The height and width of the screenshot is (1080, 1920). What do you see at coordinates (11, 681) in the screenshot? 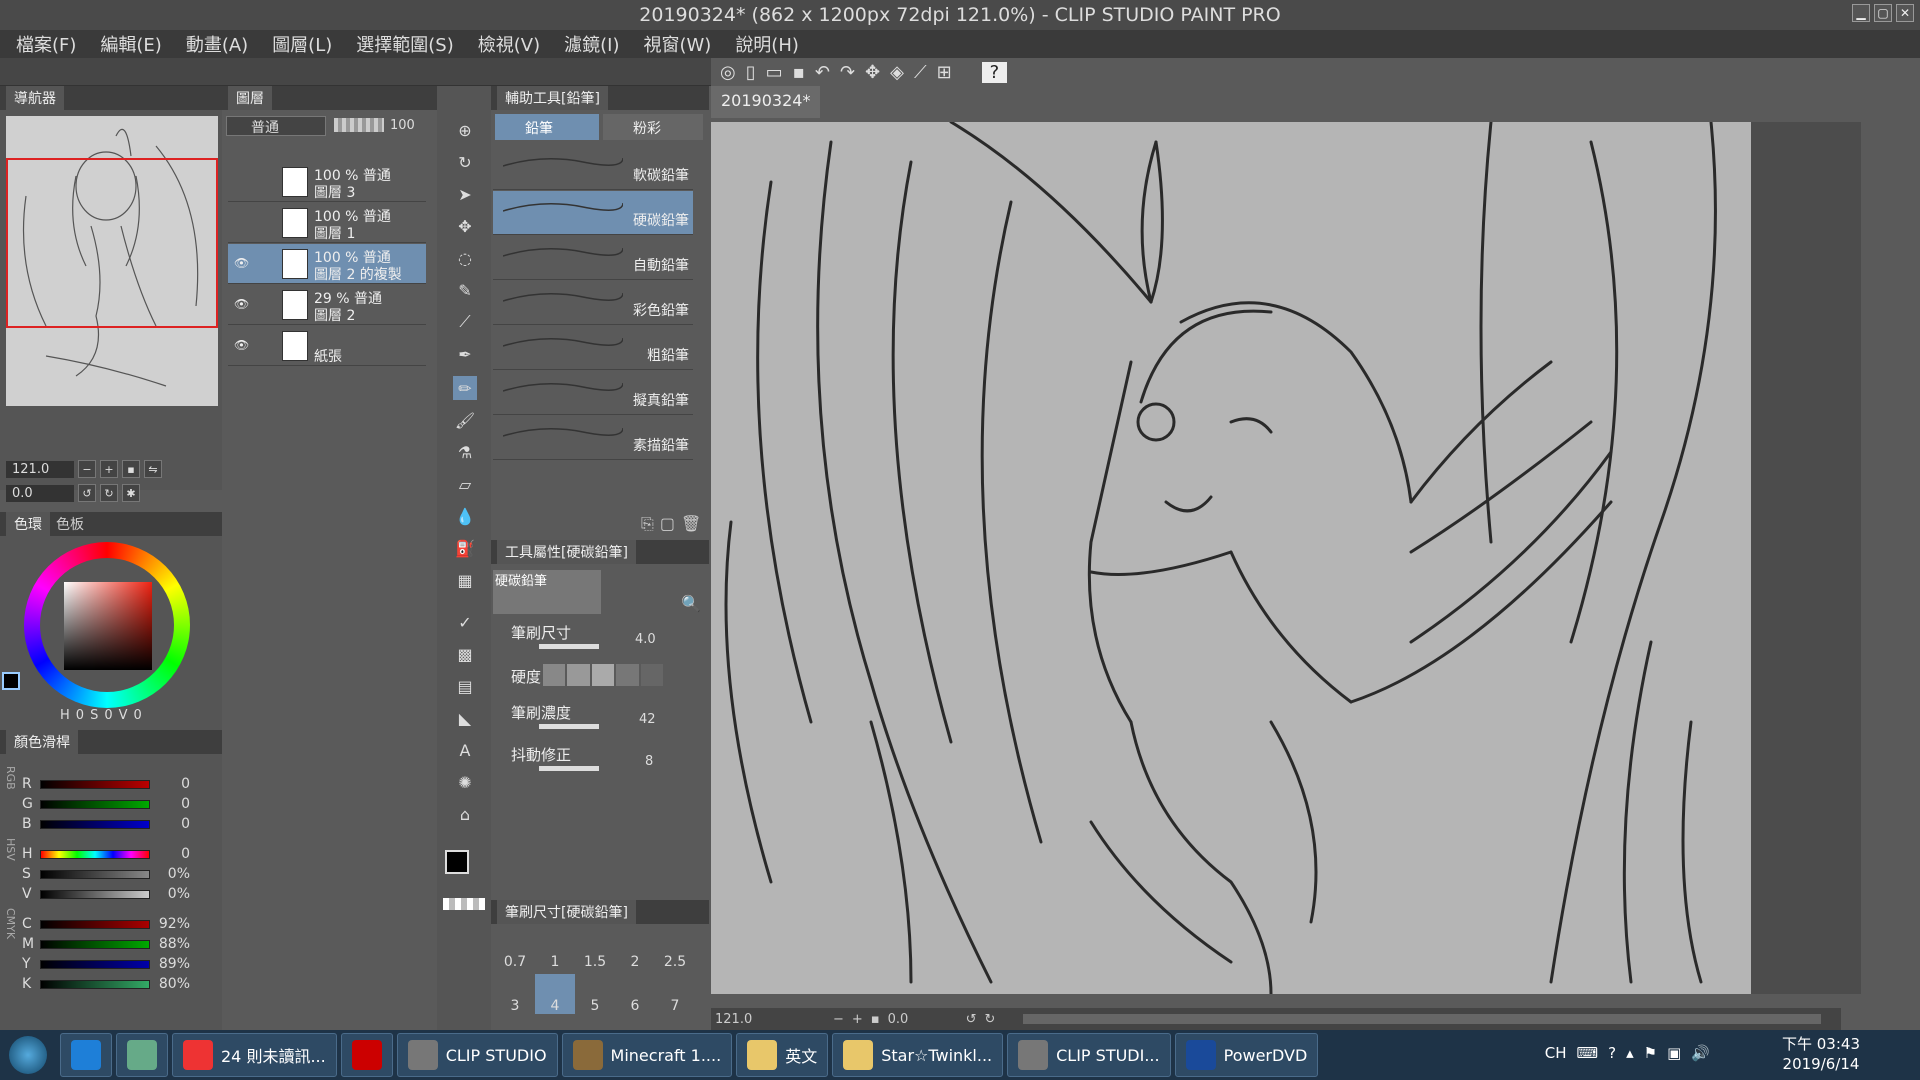
I see `main-color-swatch` at bounding box center [11, 681].